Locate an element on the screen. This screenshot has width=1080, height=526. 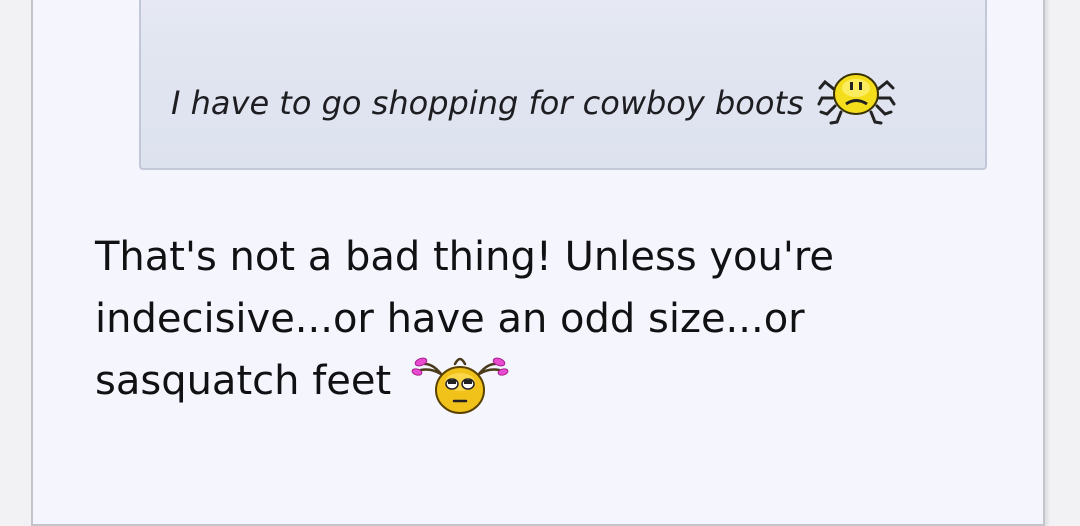
reply-line-2: indecisive...or have an odd size...or is located at coordinates (450, 319).